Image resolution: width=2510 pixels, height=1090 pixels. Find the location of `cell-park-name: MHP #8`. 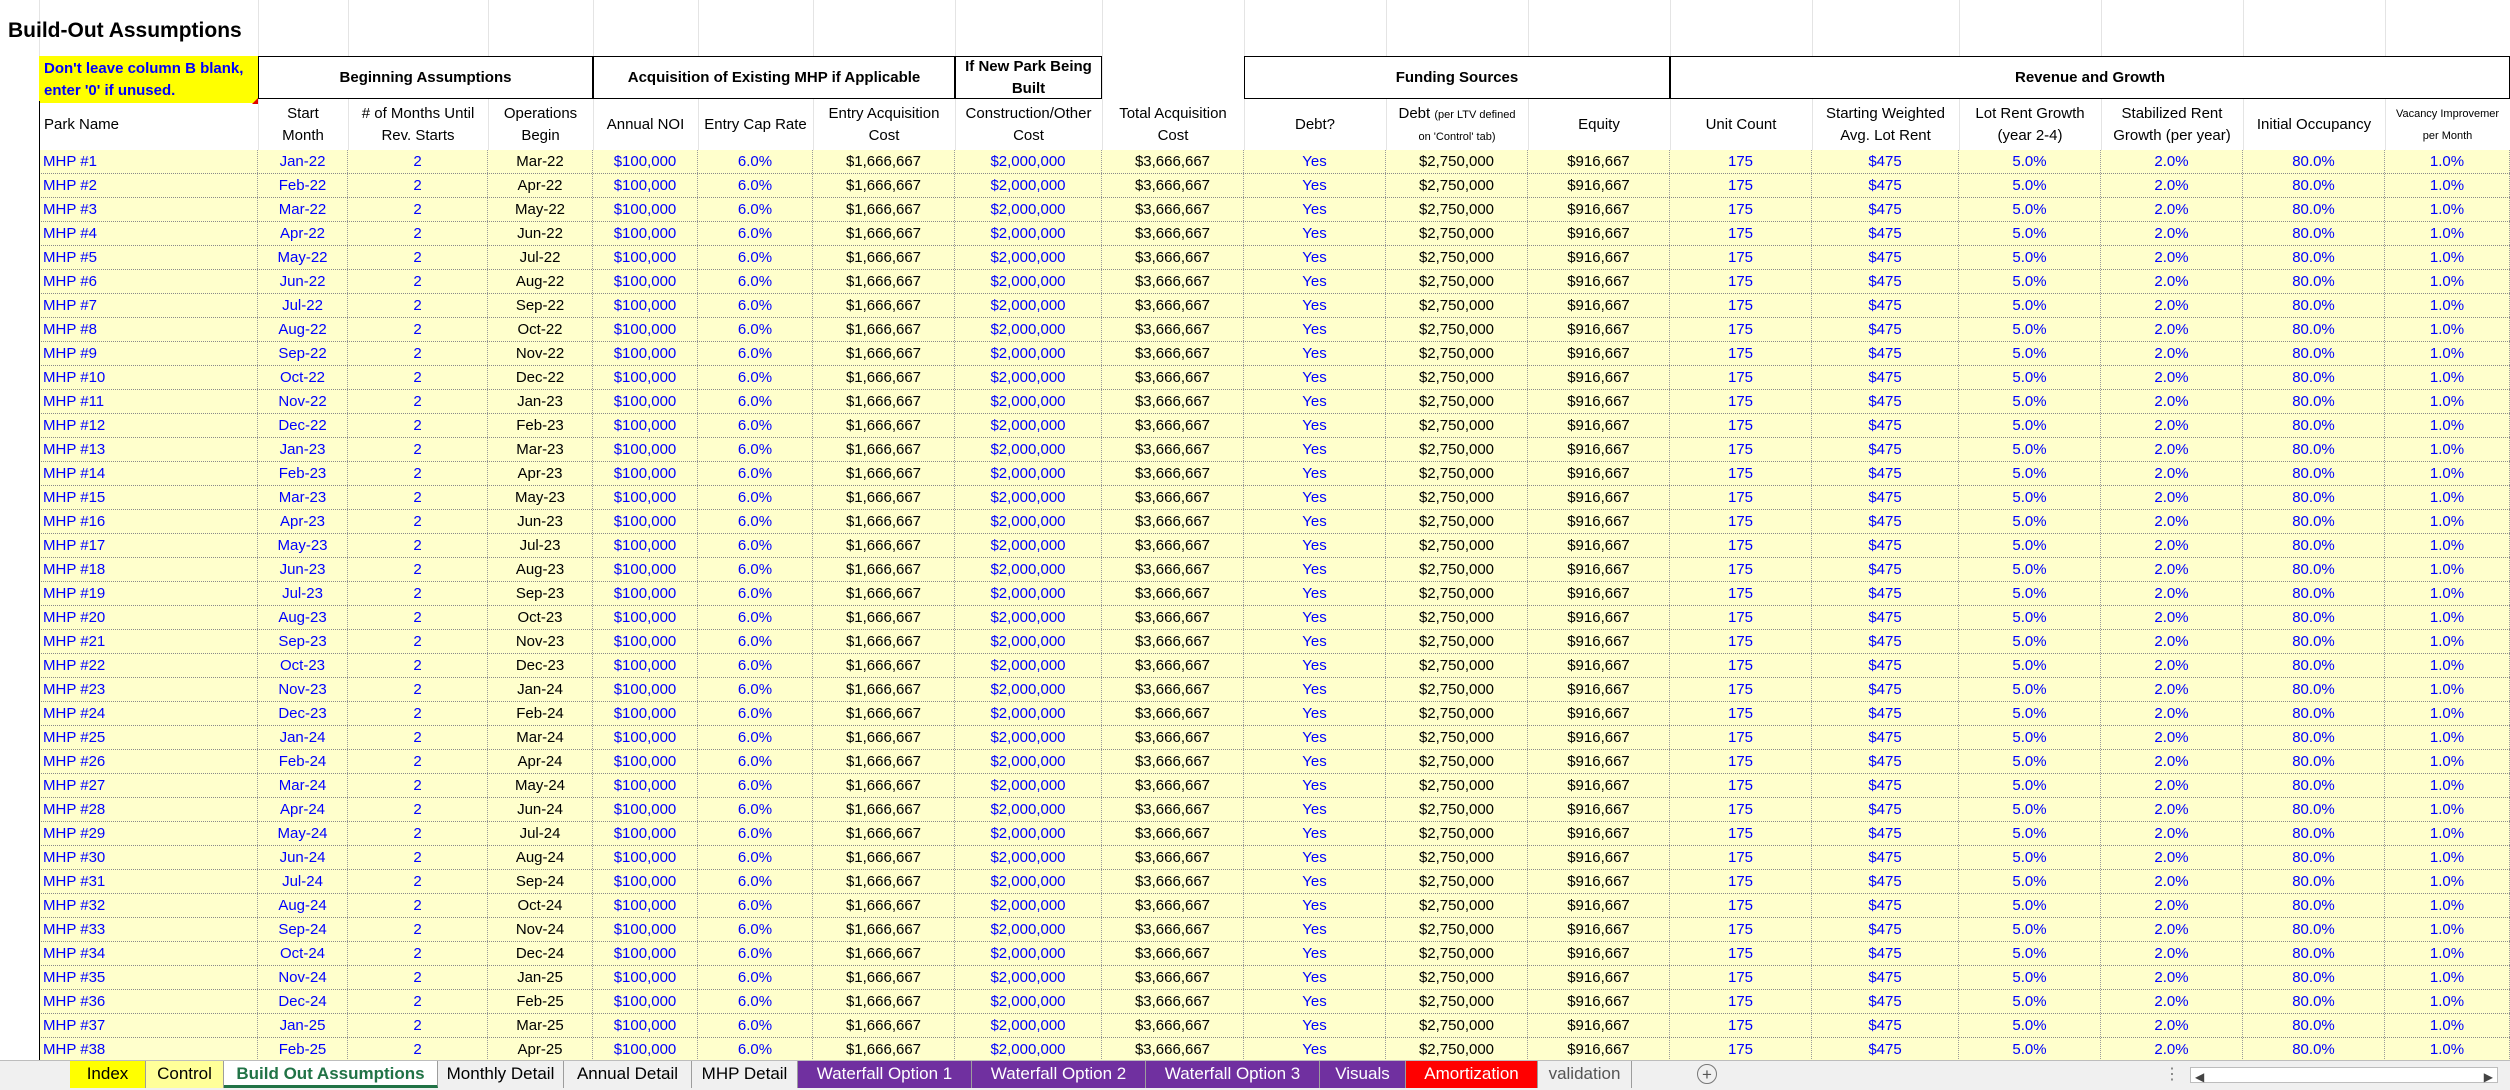

cell-park-name: MHP #8 is located at coordinates (148, 329).